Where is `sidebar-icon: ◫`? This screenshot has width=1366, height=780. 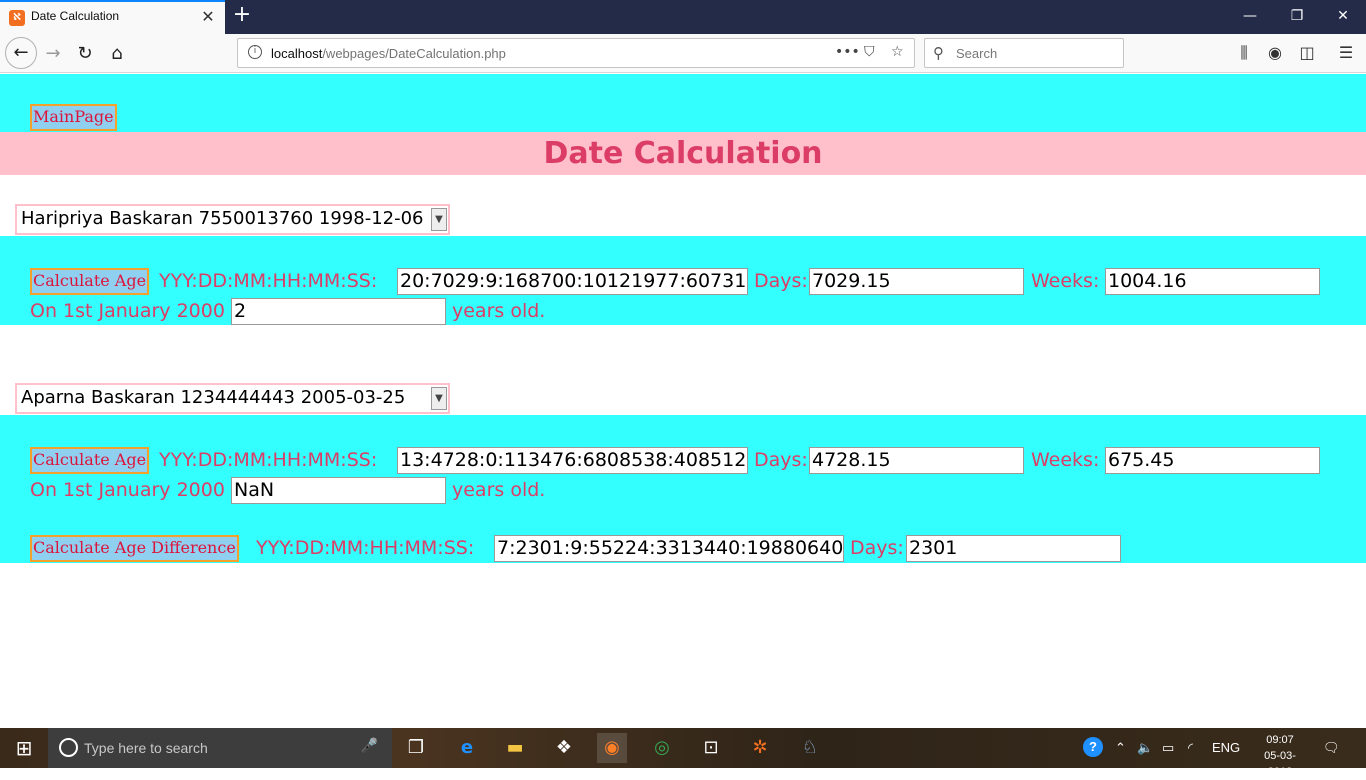 sidebar-icon: ◫ is located at coordinates (1307, 52).